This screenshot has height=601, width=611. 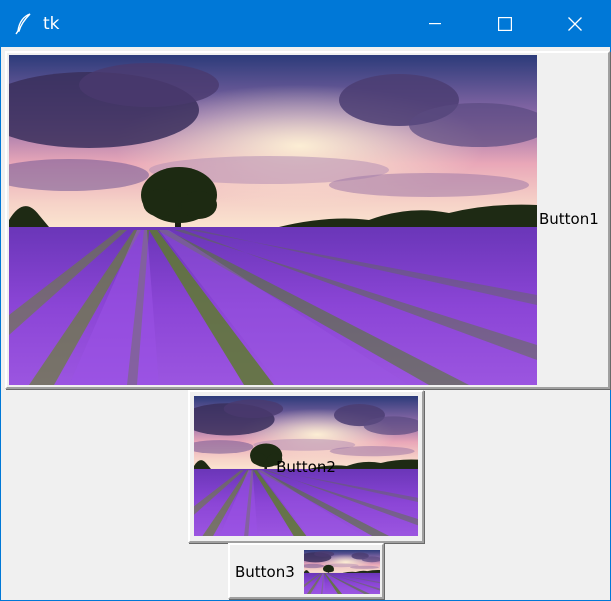 I want to click on button-2-label: Button2, so click(x=306, y=467).